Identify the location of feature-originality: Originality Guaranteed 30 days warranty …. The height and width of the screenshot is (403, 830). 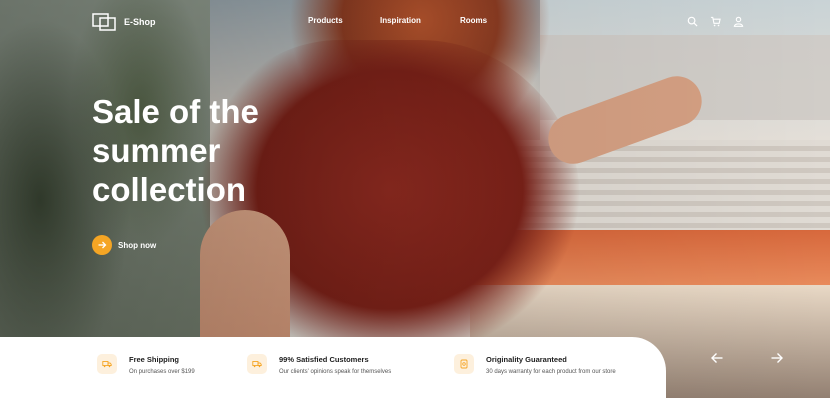
(535, 364).